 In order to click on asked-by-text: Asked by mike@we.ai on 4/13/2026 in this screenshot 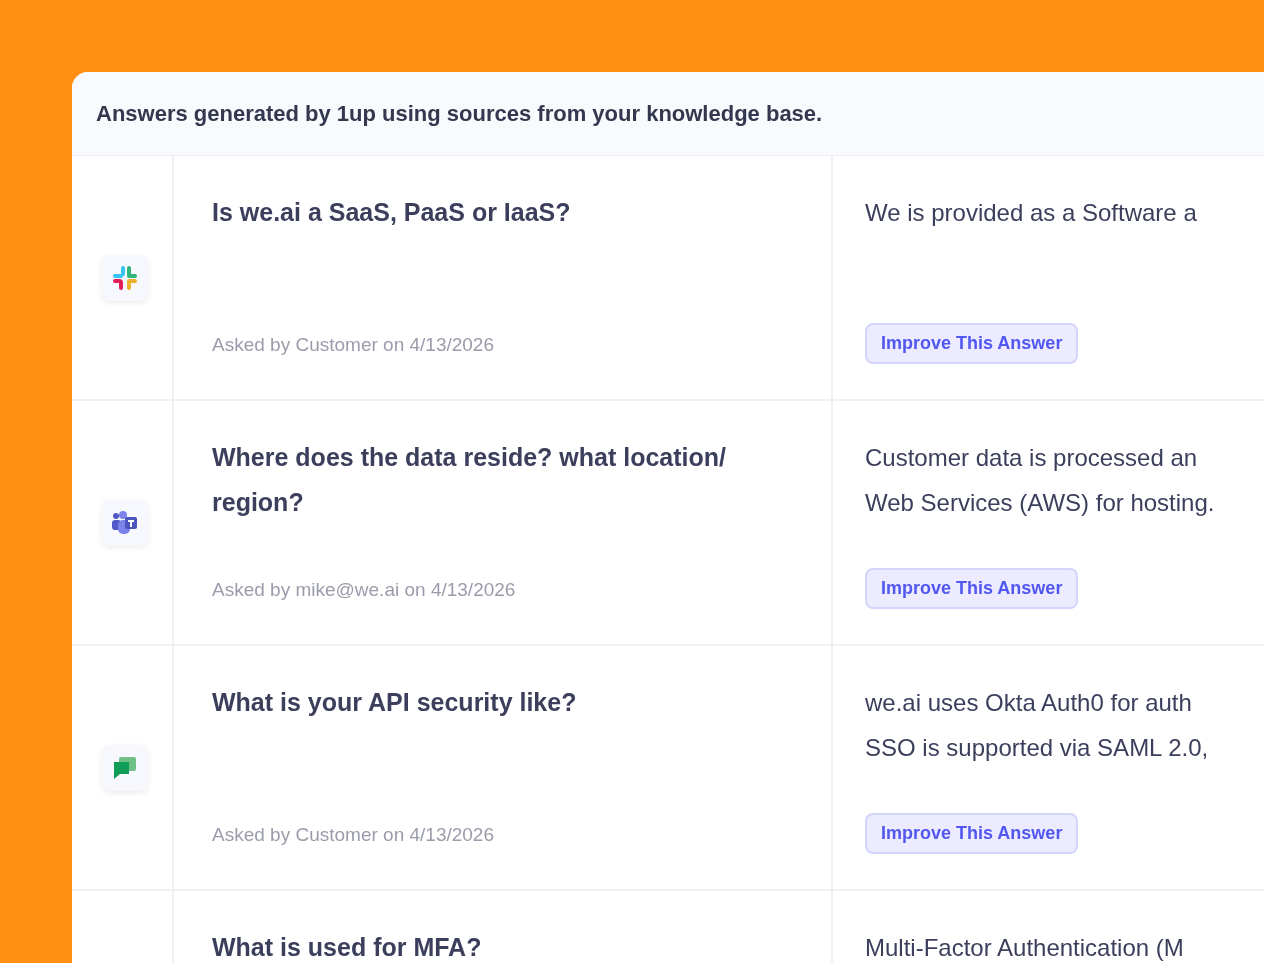, I will do `click(364, 589)`.